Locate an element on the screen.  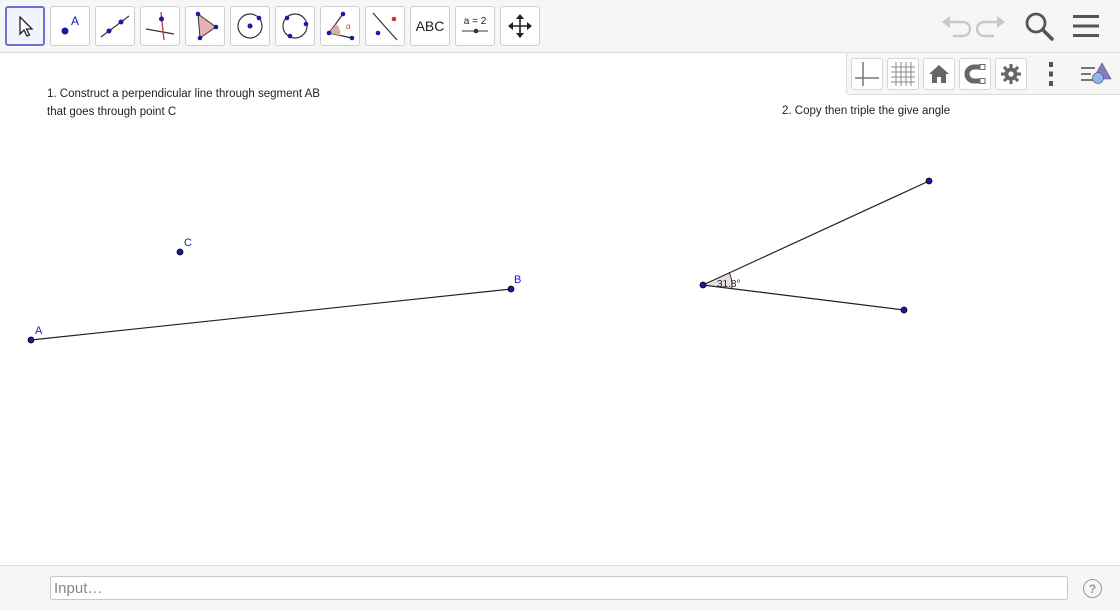
point-b is located at coordinates (511, 289).